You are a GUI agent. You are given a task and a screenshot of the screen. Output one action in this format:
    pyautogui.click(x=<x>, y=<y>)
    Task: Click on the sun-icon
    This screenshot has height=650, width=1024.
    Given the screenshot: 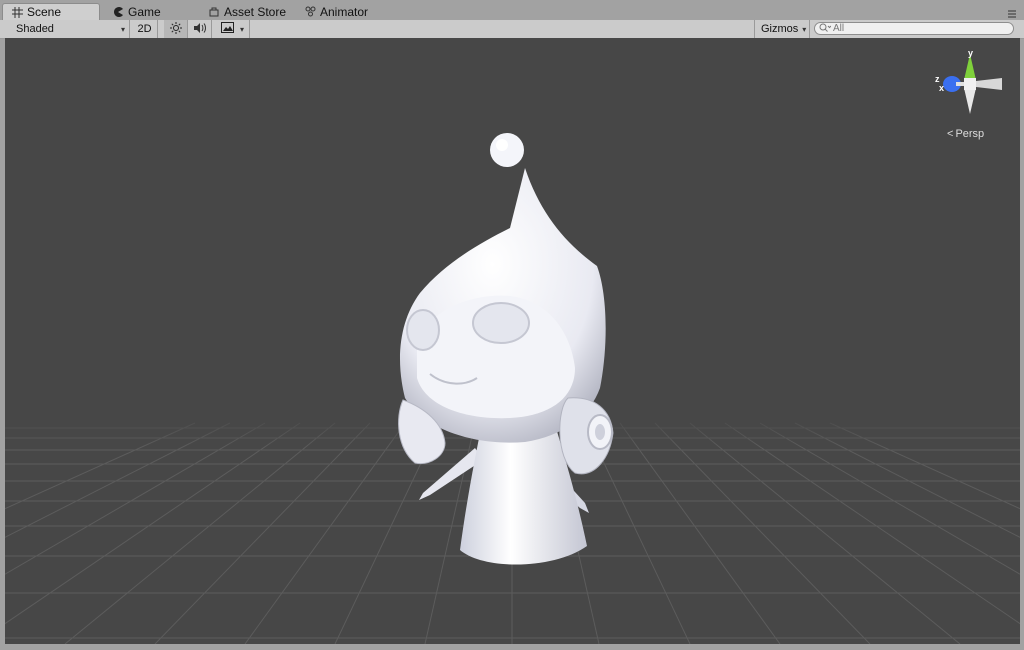 What is the action you would take?
    pyautogui.click(x=175, y=29)
    